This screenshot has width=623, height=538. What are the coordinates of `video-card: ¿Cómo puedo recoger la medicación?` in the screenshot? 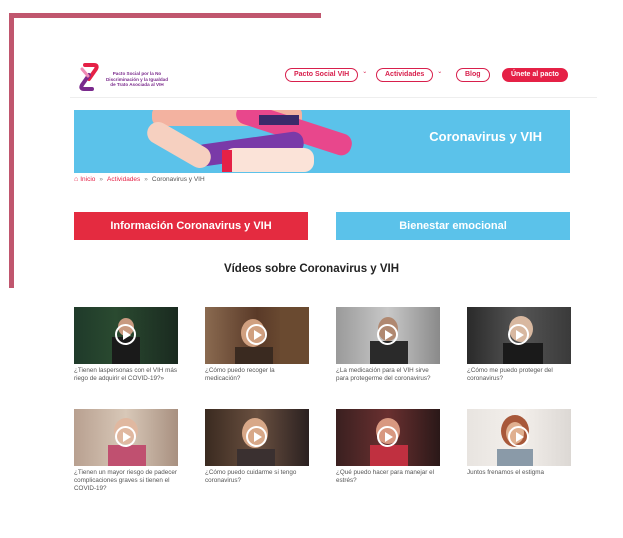 It's located at (257, 345).